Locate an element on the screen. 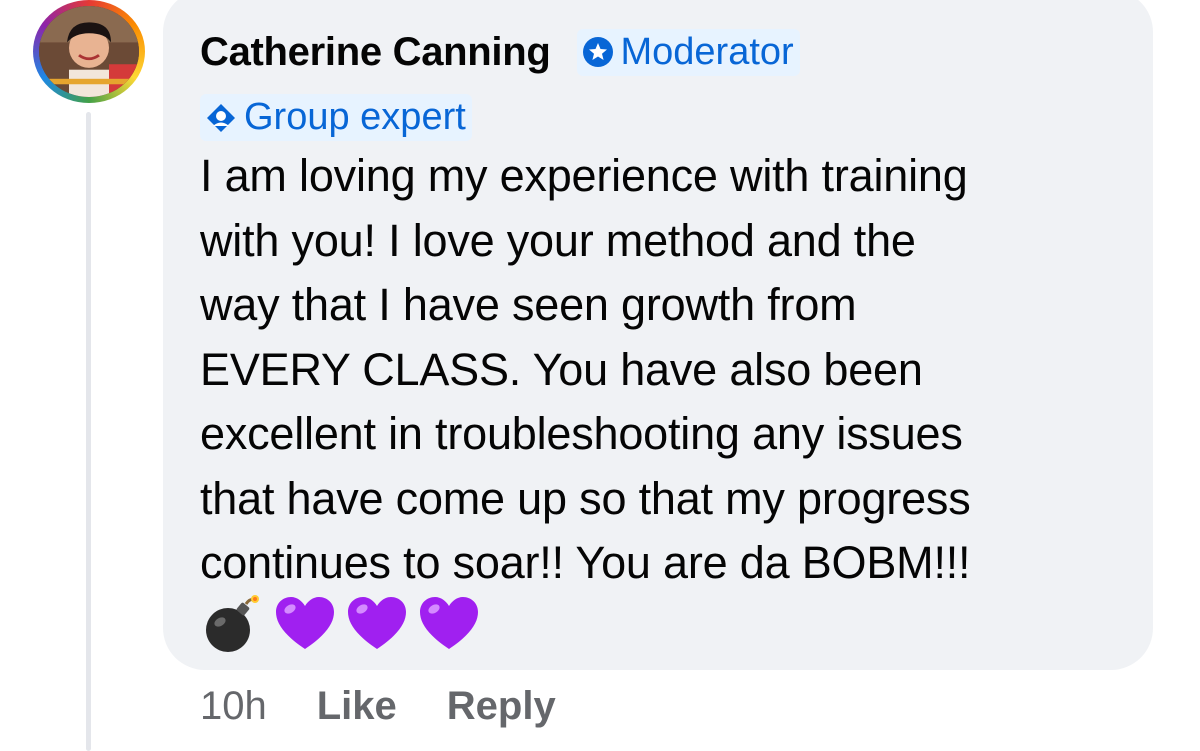 The height and width of the screenshot is (751, 1200). bomb-emoji is located at coordinates (232, 623).